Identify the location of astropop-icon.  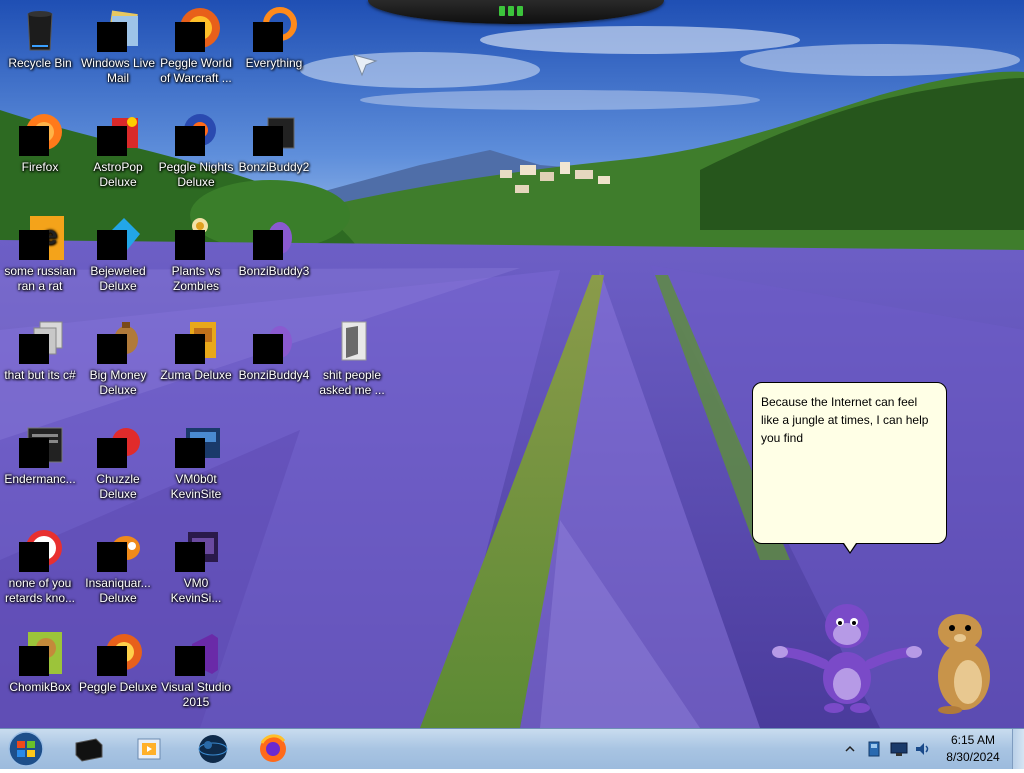
(118, 134).